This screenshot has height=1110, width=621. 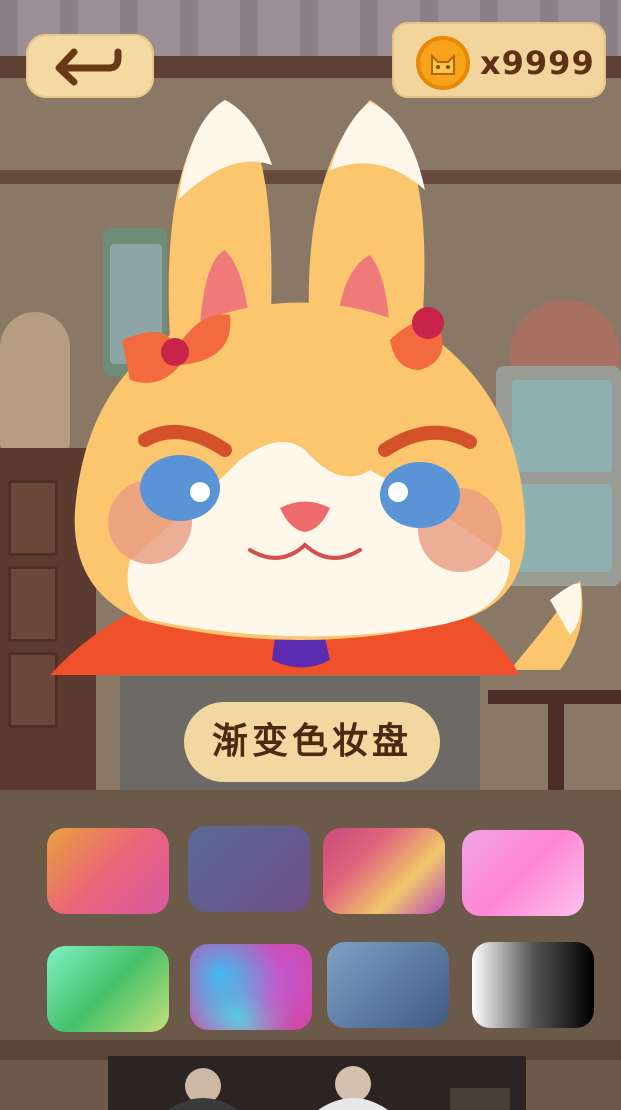 What do you see at coordinates (108, 989) in the screenshot?
I see `gradient-swatch-mint-green` at bounding box center [108, 989].